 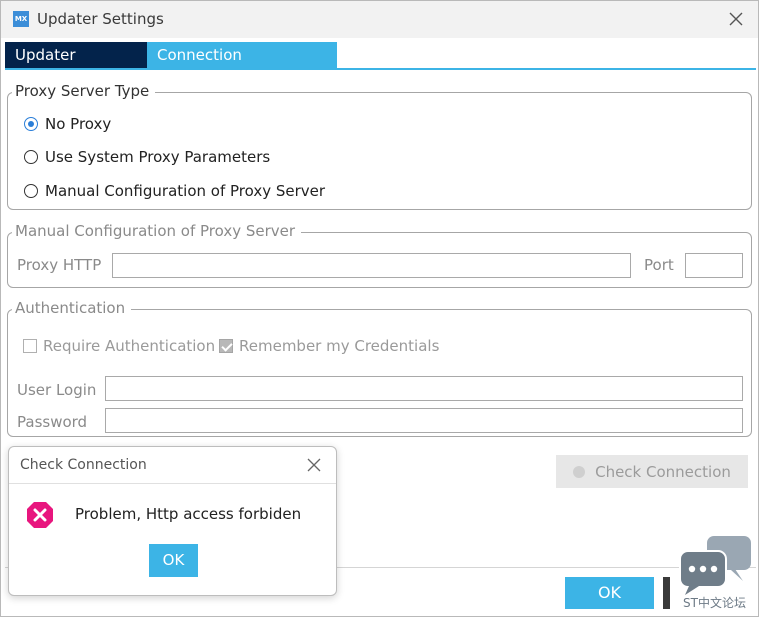 What do you see at coordinates (129, 346) in the screenshot?
I see `checkbox-label: Require Authentication` at bounding box center [129, 346].